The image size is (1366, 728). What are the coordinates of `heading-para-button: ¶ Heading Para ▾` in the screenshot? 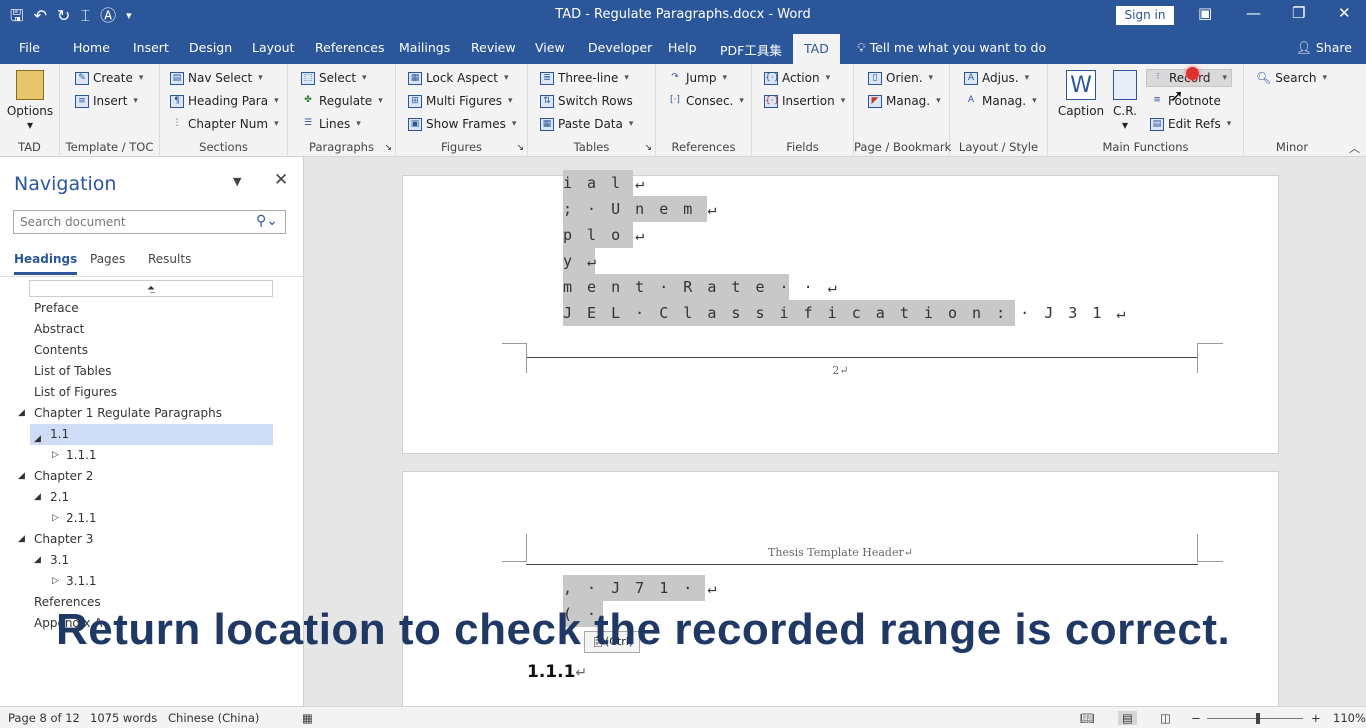 It's located at (224, 101).